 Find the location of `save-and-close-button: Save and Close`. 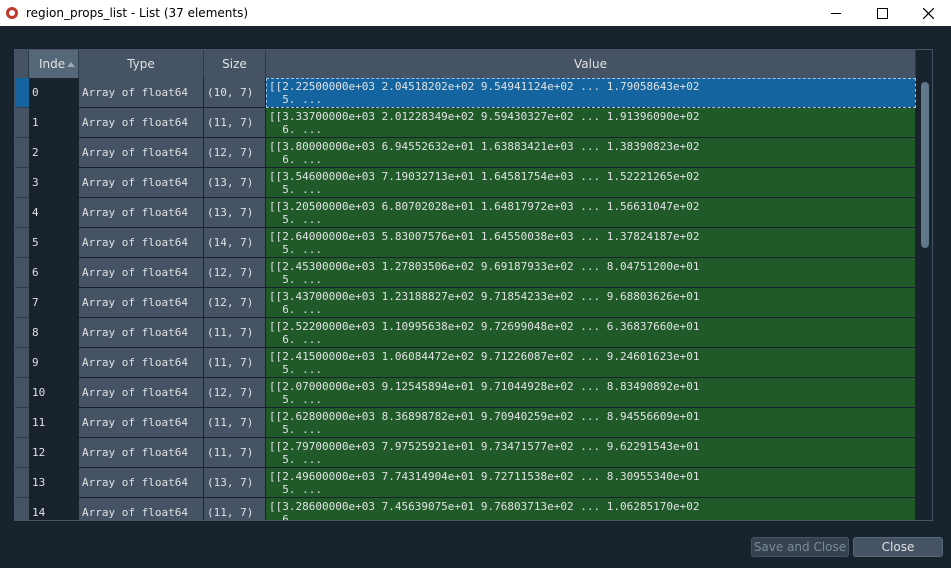

save-and-close-button: Save and Close is located at coordinates (800, 547).